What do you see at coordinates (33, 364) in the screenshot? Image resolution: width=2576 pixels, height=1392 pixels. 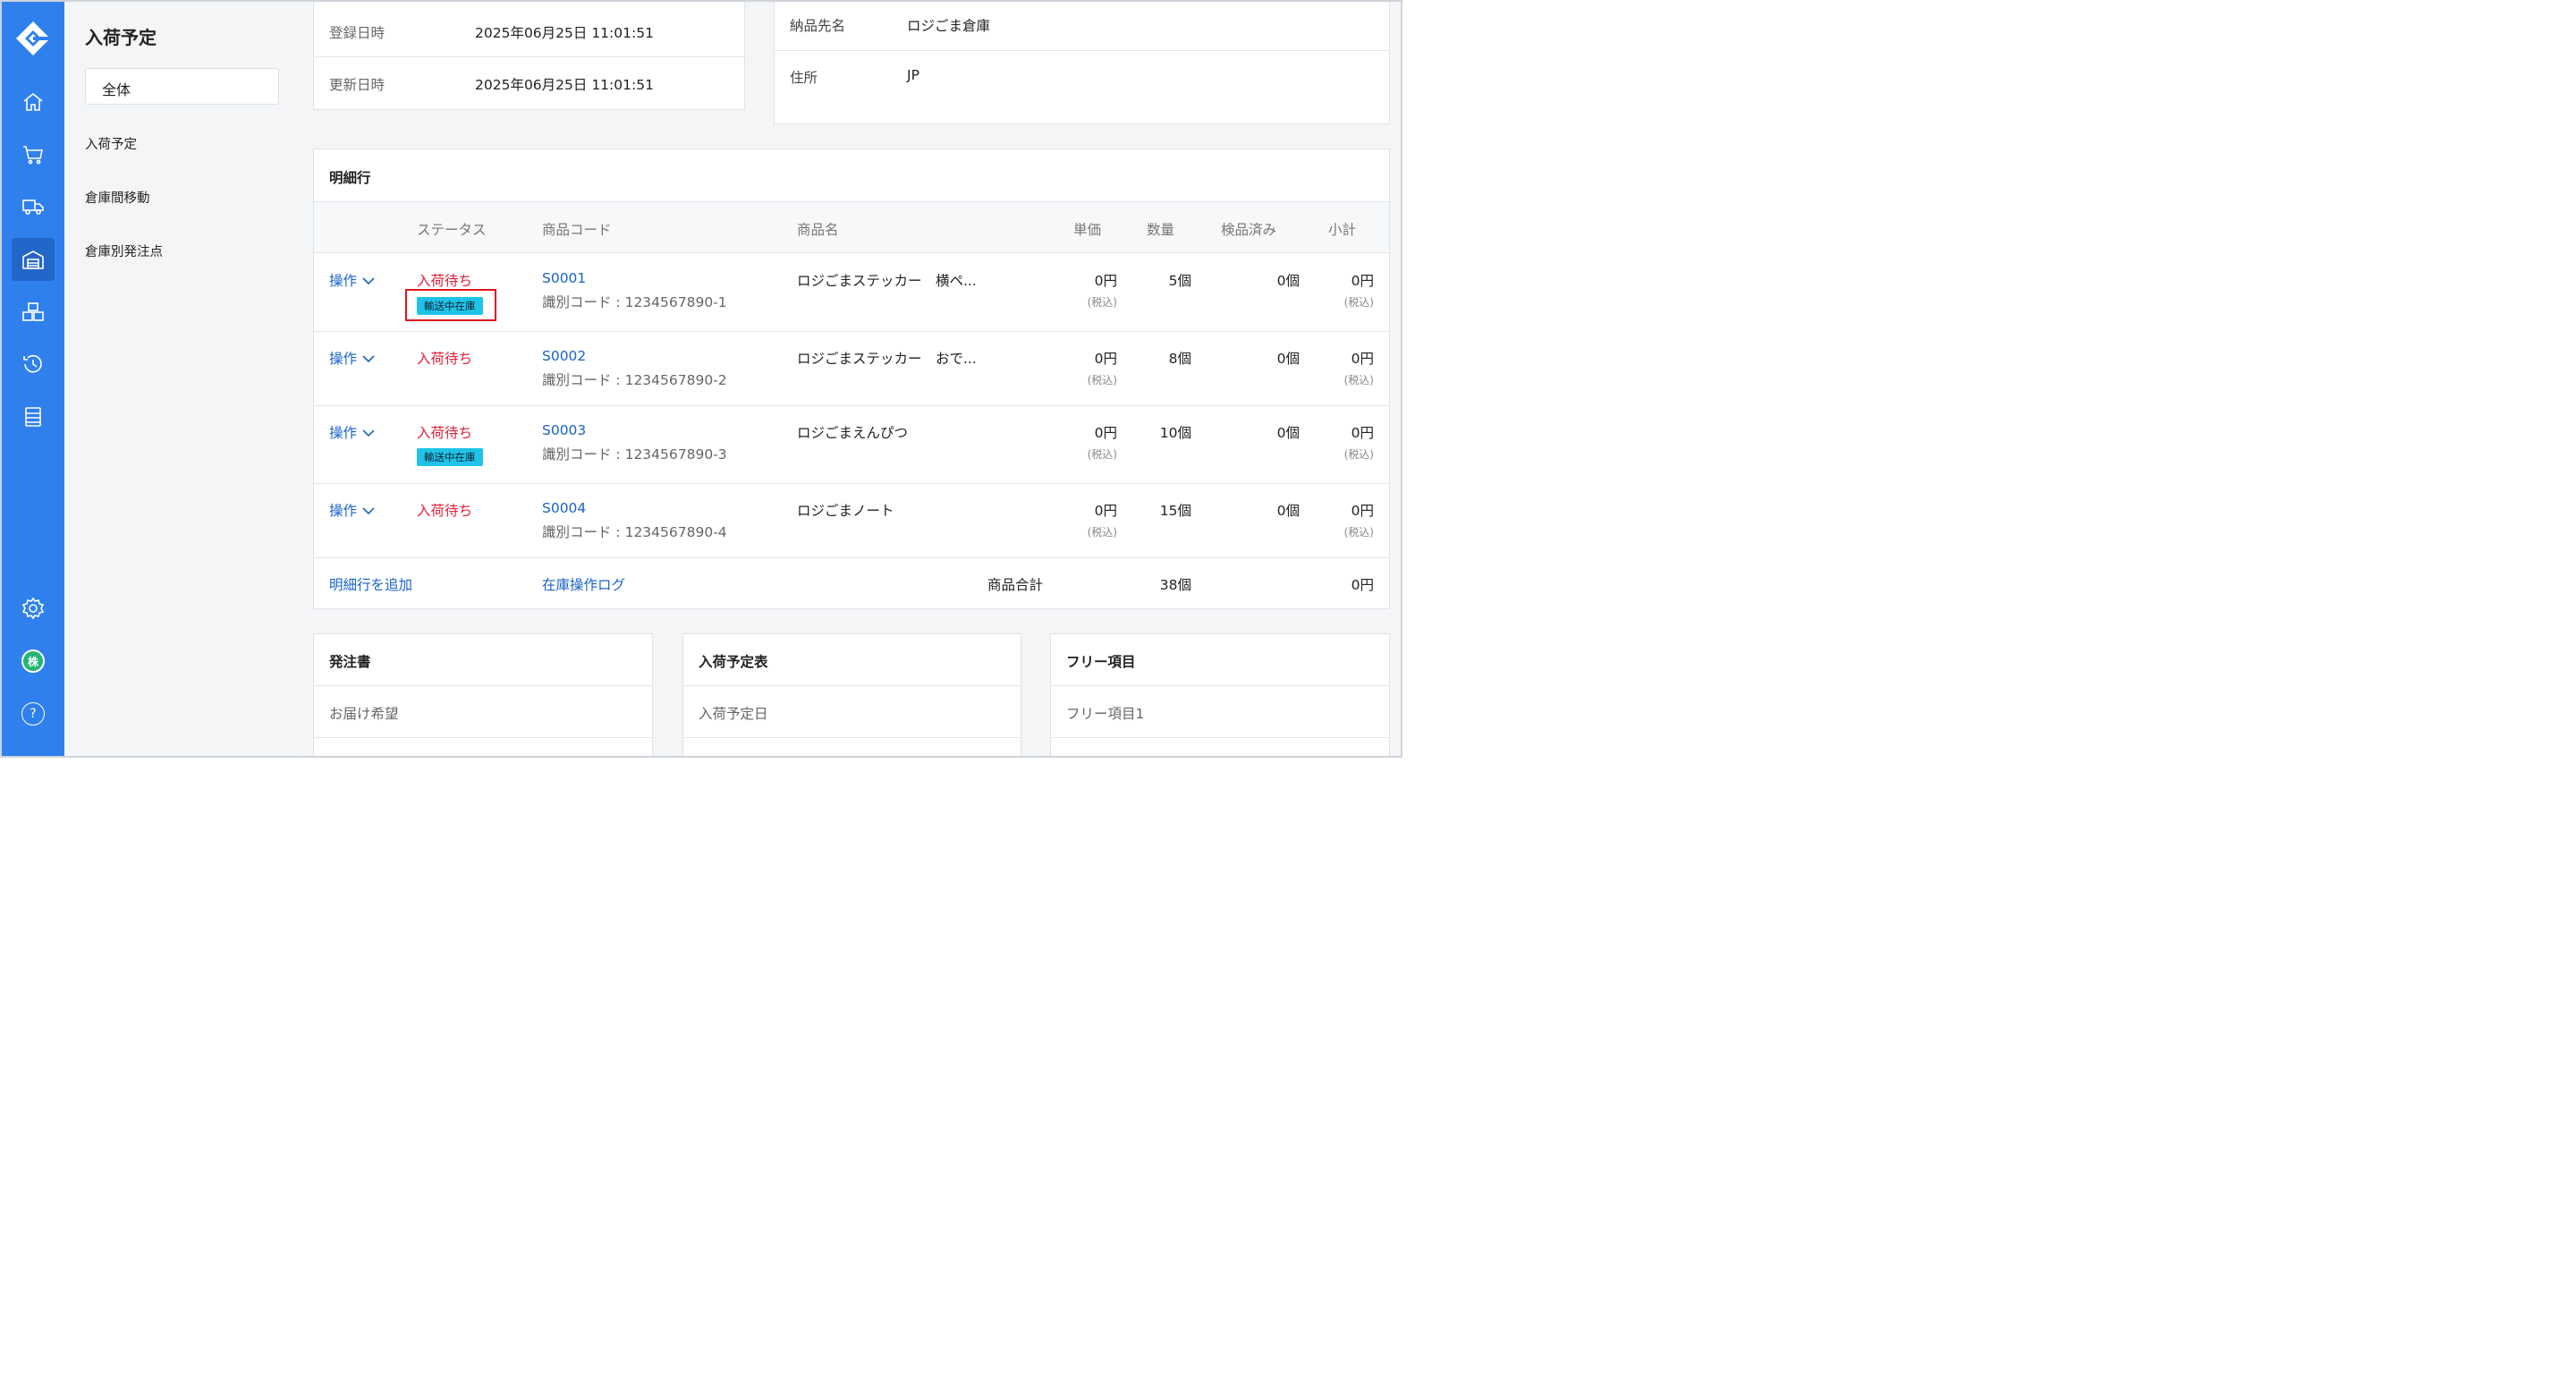 I see `history-icon` at bounding box center [33, 364].